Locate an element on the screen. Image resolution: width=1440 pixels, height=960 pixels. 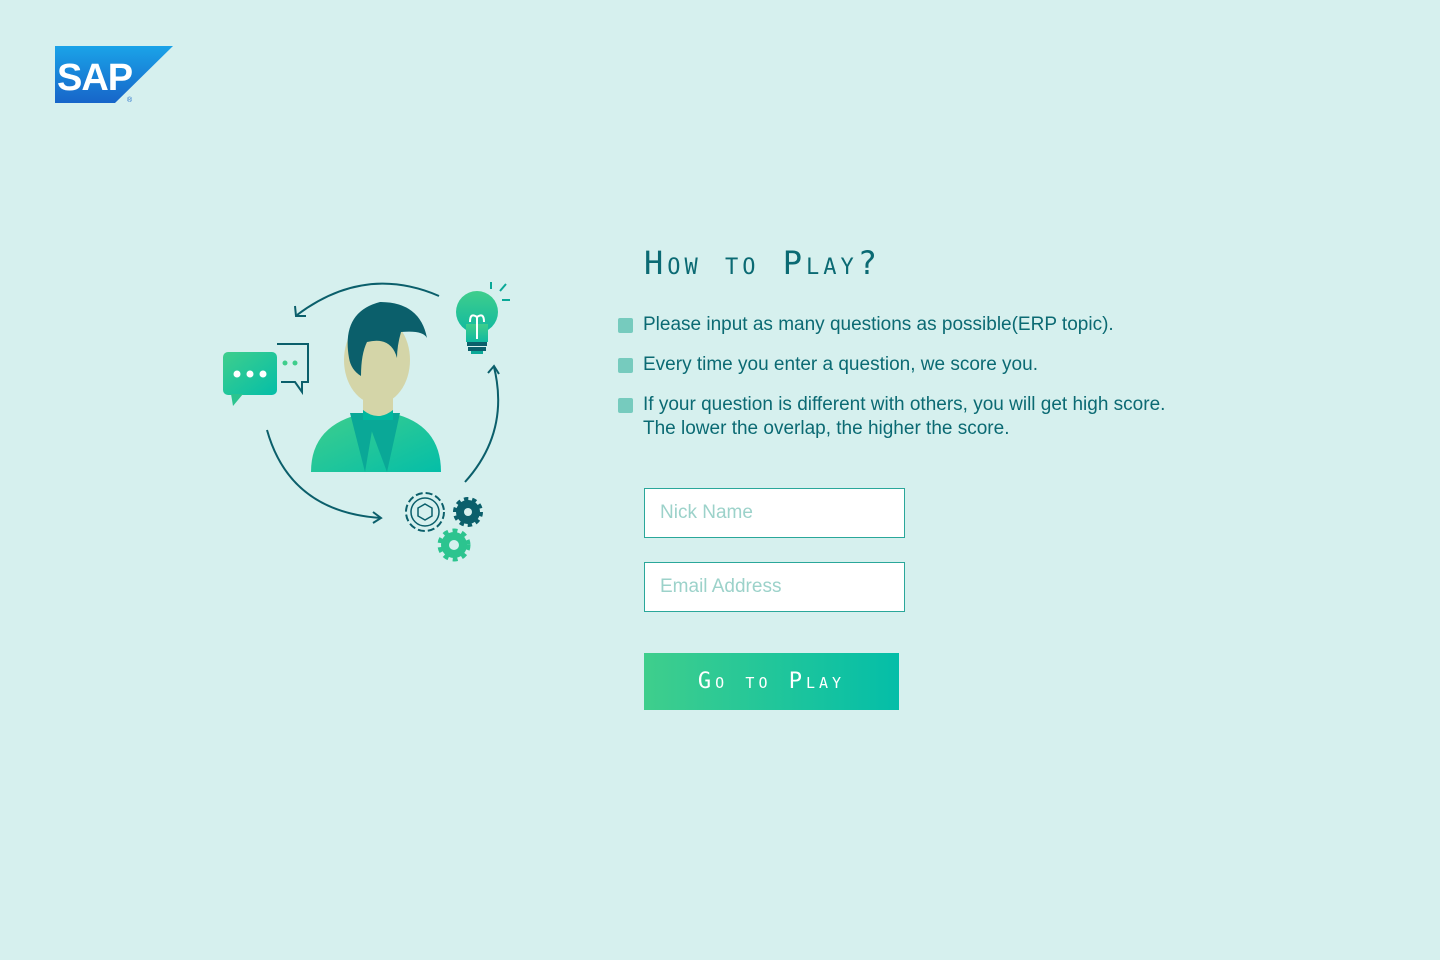
sap-logo: SAP ® is located at coordinates (114, 75).